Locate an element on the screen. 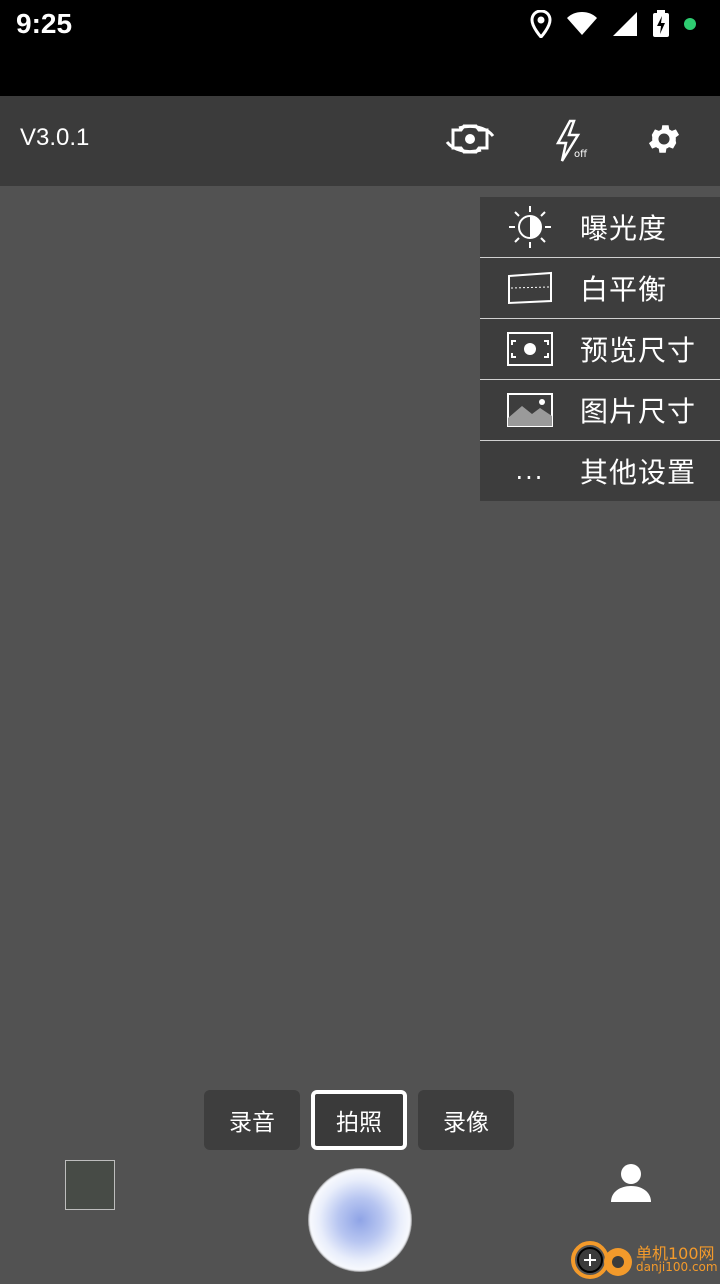 The image size is (720, 1284). flash-off-icon: off is located at coordinates (568, 141).